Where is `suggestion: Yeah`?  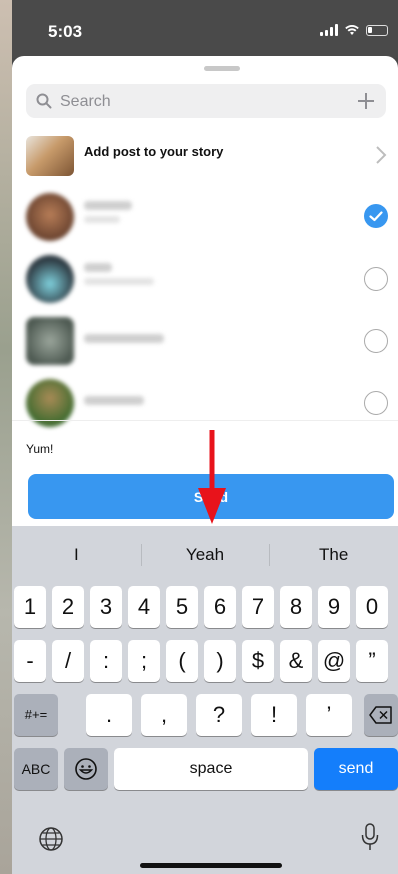 suggestion: Yeah is located at coordinates (205, 555).